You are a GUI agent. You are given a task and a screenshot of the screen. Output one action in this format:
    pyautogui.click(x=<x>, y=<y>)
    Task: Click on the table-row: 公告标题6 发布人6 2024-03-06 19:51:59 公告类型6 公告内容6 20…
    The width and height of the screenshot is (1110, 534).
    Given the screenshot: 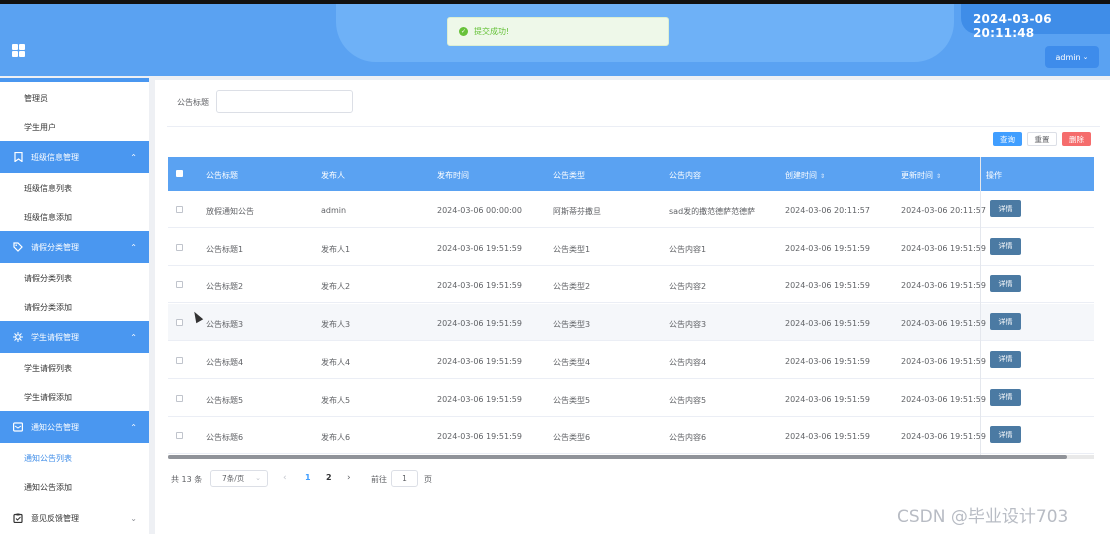 What is the action you would take?
    pyautogui.click(x=631, y=436)
    